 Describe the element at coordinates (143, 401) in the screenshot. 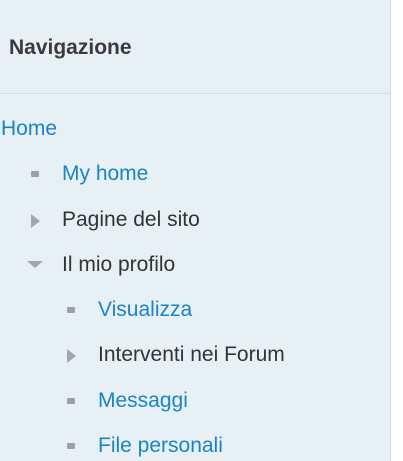

I see `nav-link-messages: Messaggi` at that location.